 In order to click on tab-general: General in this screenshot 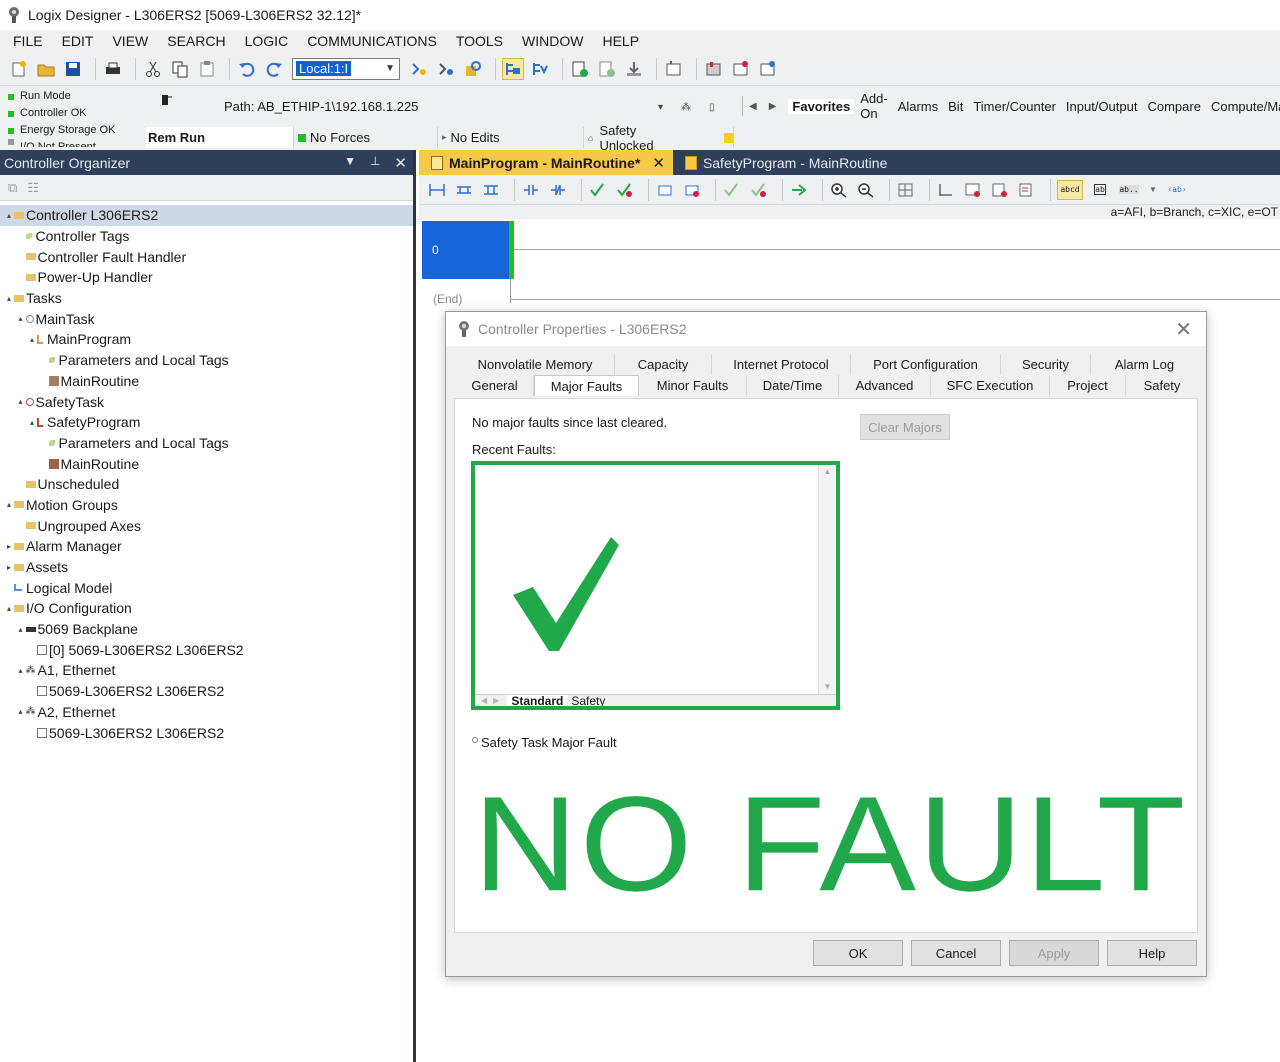, I will do `click(495, 385)`.